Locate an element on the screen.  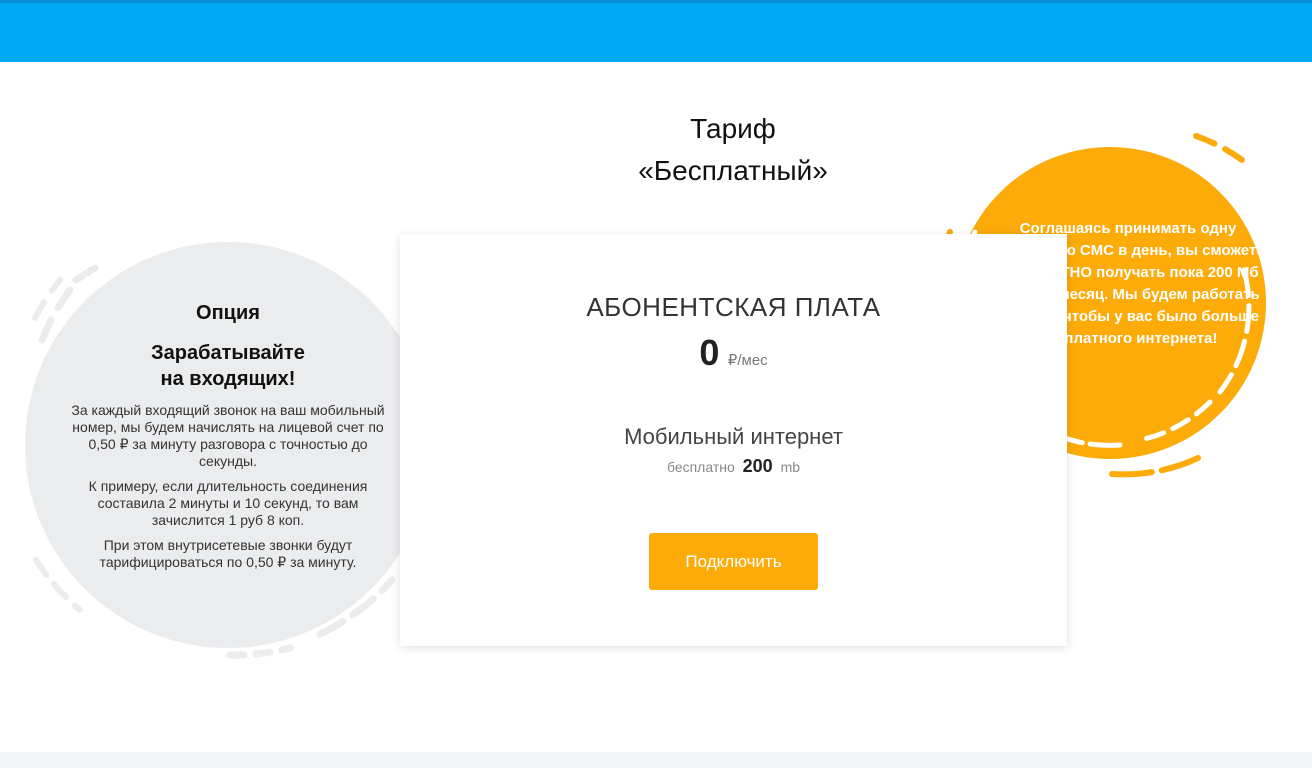
option-subtitle: Зарабатывайте на входящих! is located at coordinates (228, 366).